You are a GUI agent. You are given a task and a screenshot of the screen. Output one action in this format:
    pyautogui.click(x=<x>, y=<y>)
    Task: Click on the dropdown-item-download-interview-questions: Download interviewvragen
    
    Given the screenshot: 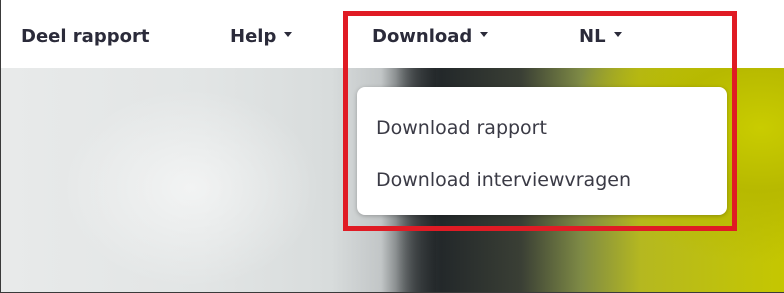 What is the action you would take?
    pyautogui.click(x=503, y=180)
    